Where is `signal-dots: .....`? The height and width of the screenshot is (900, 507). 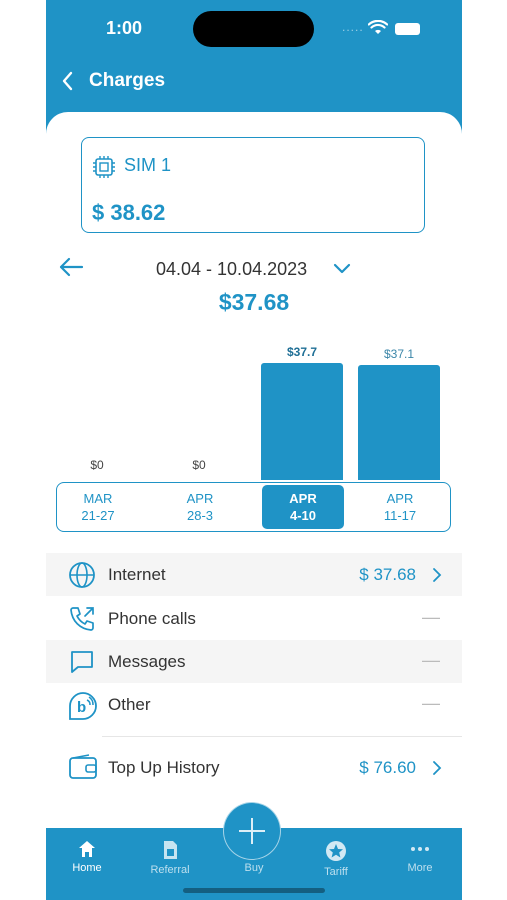
signal-dots: ..... is located at coordinates (353, 27).